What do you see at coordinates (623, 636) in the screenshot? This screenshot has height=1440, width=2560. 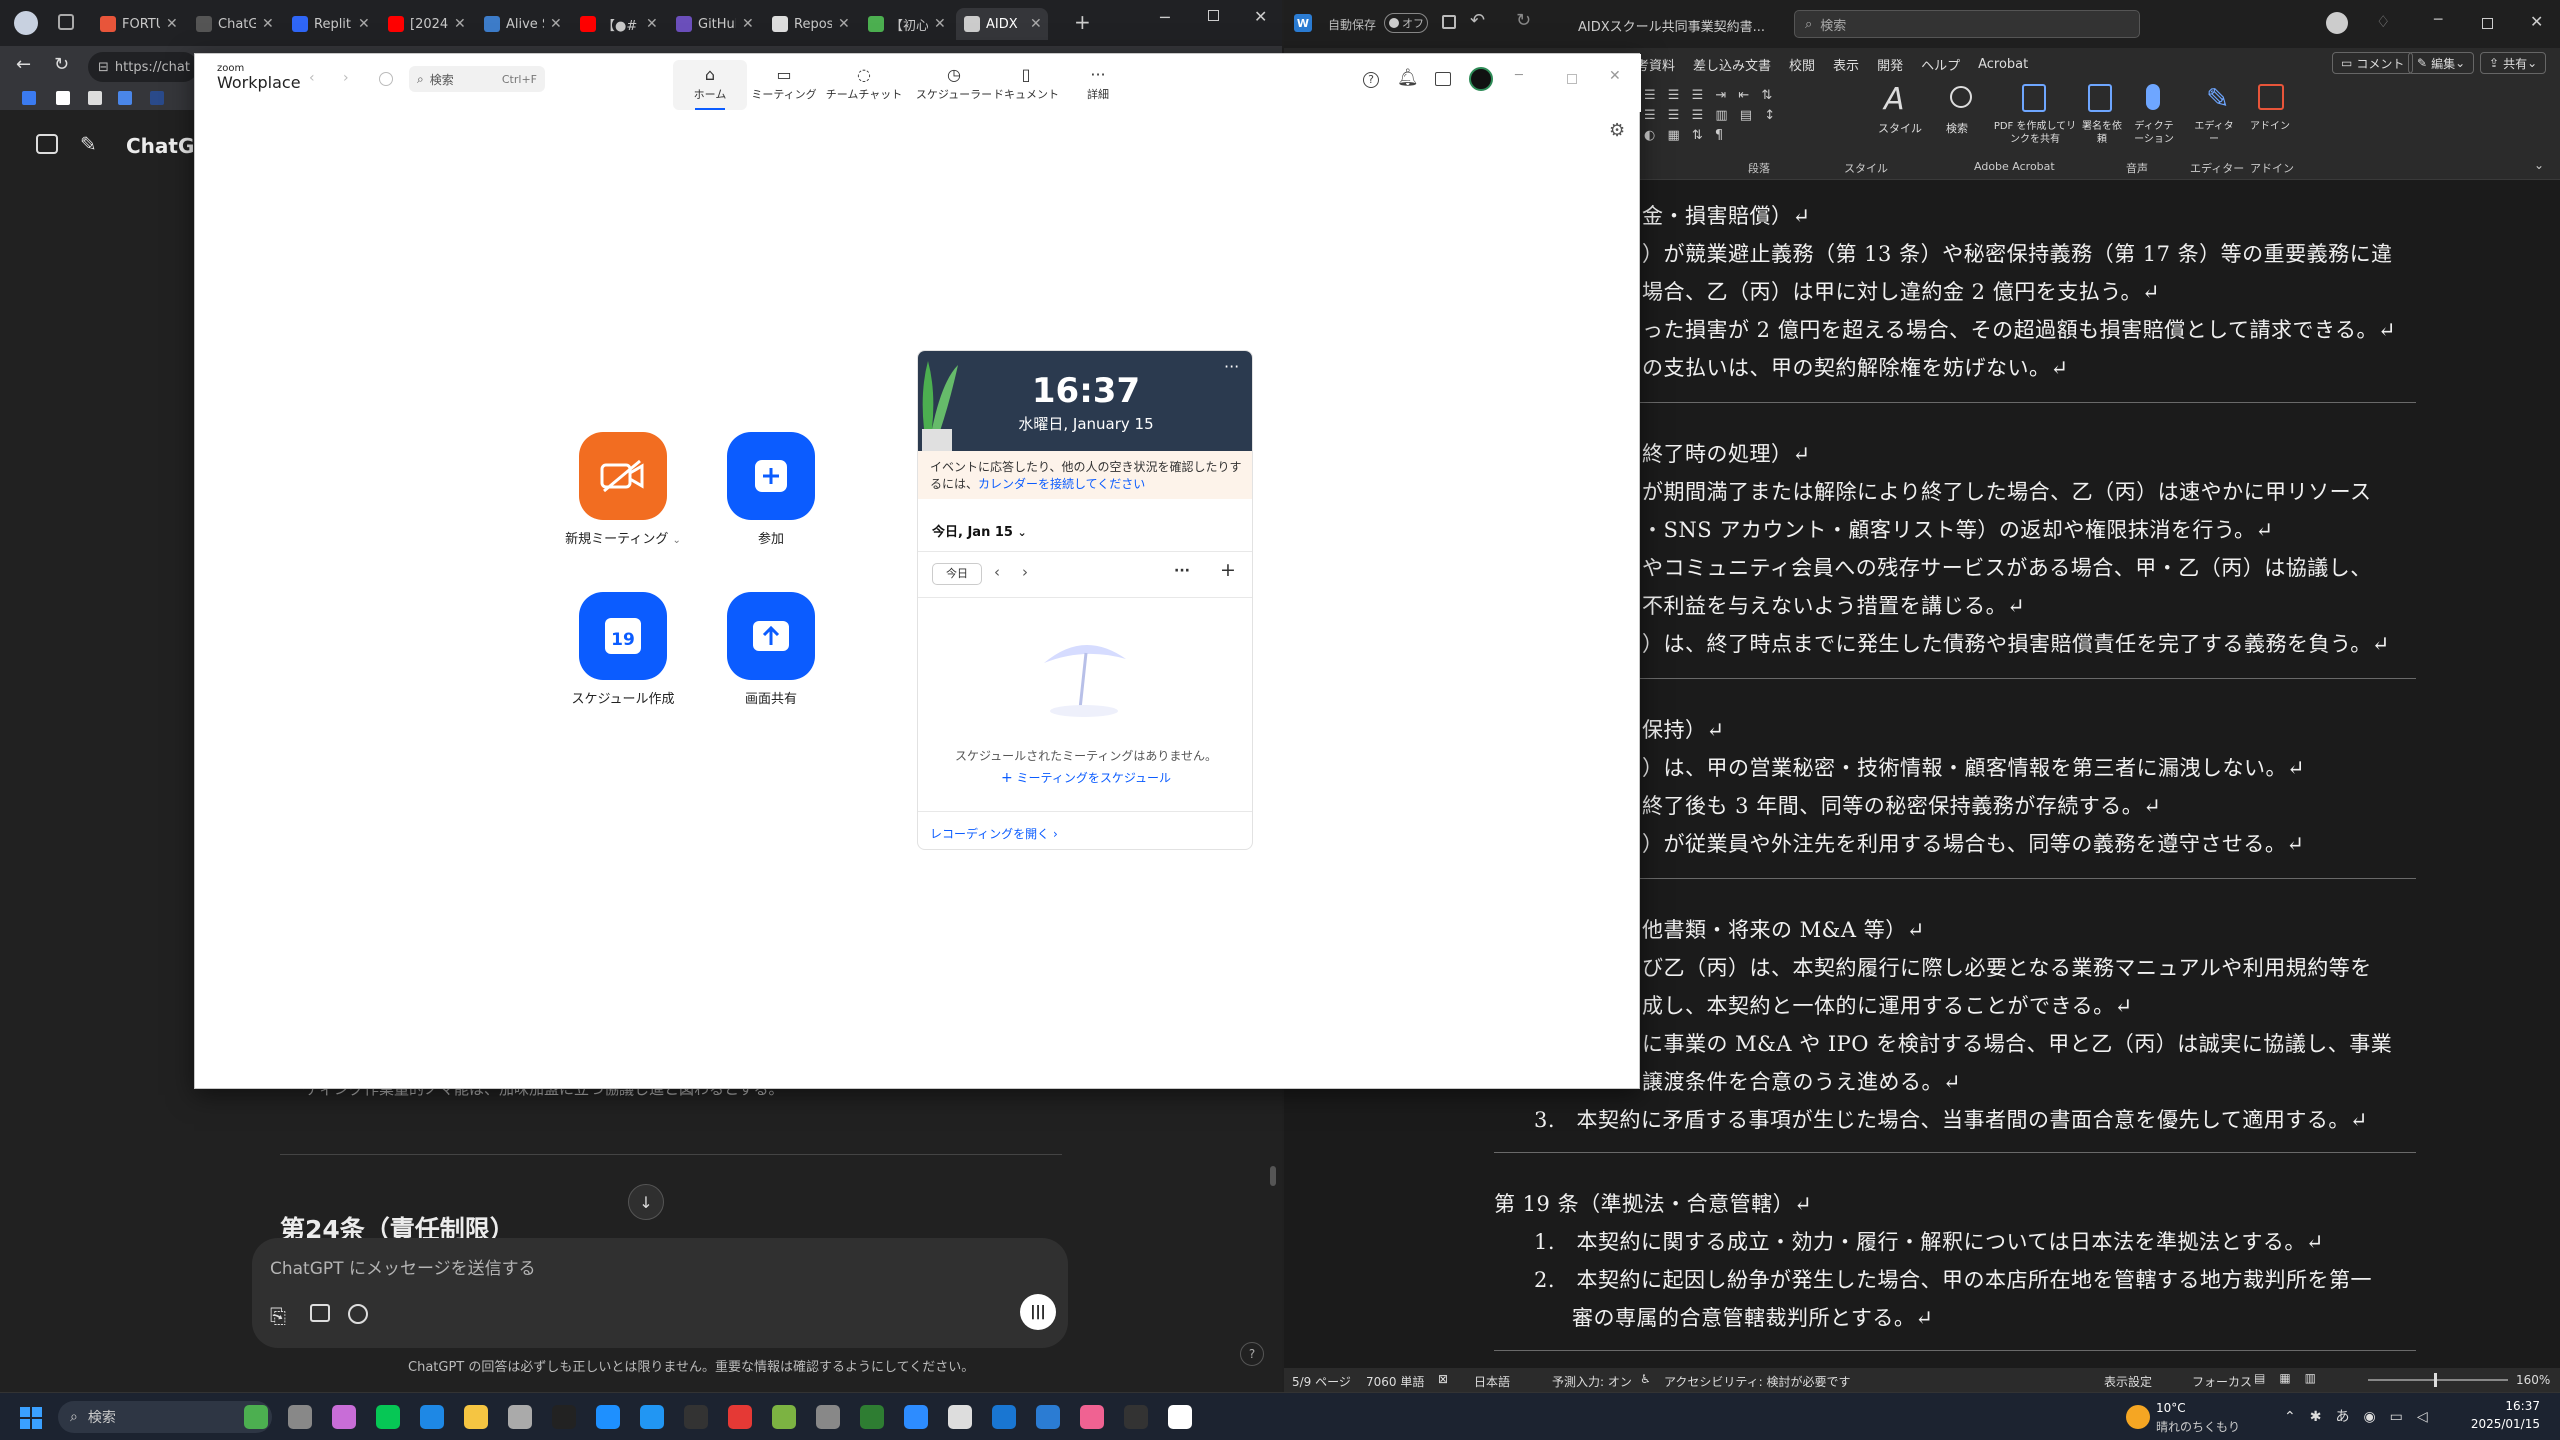 I see `schedule-button: 19` at bounding box center [623, 636].